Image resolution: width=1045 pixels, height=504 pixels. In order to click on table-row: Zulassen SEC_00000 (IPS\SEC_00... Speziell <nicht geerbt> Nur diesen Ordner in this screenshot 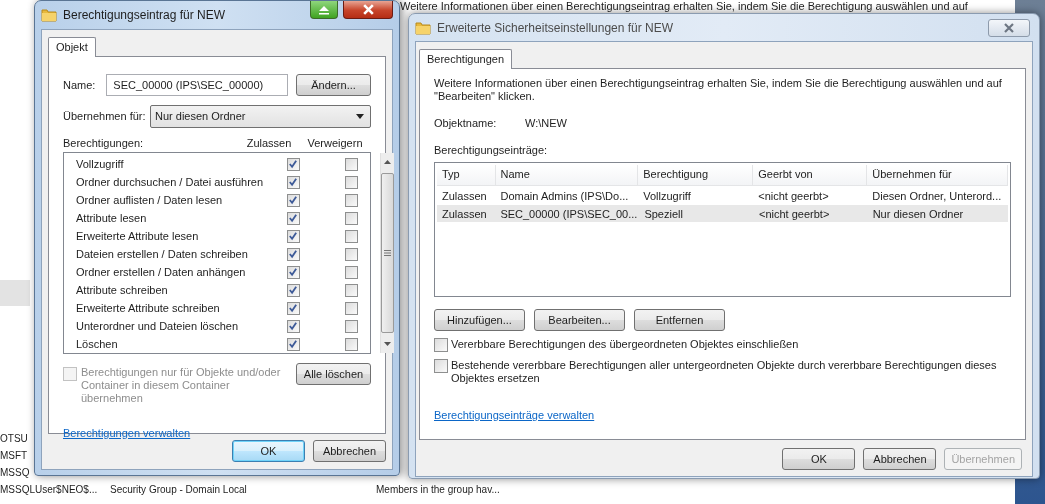, I will do `click(722, 213)`.